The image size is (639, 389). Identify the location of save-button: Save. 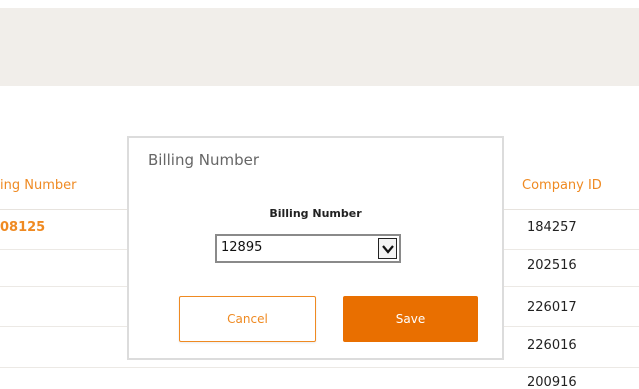
(410, 319).